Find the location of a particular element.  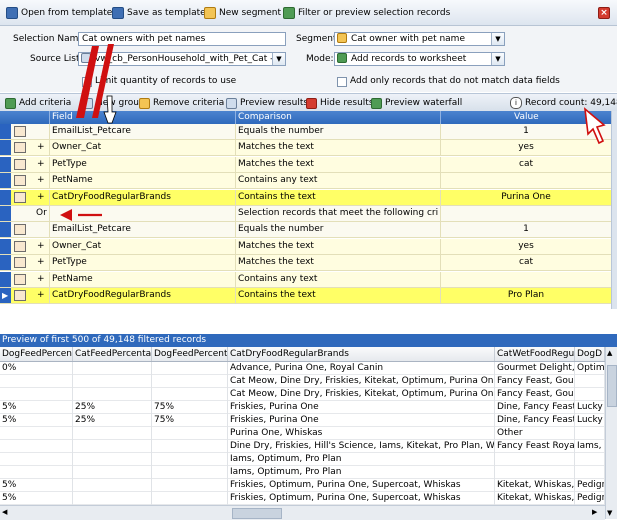

hand-cursor-icon is located at coordinates (110, 109).